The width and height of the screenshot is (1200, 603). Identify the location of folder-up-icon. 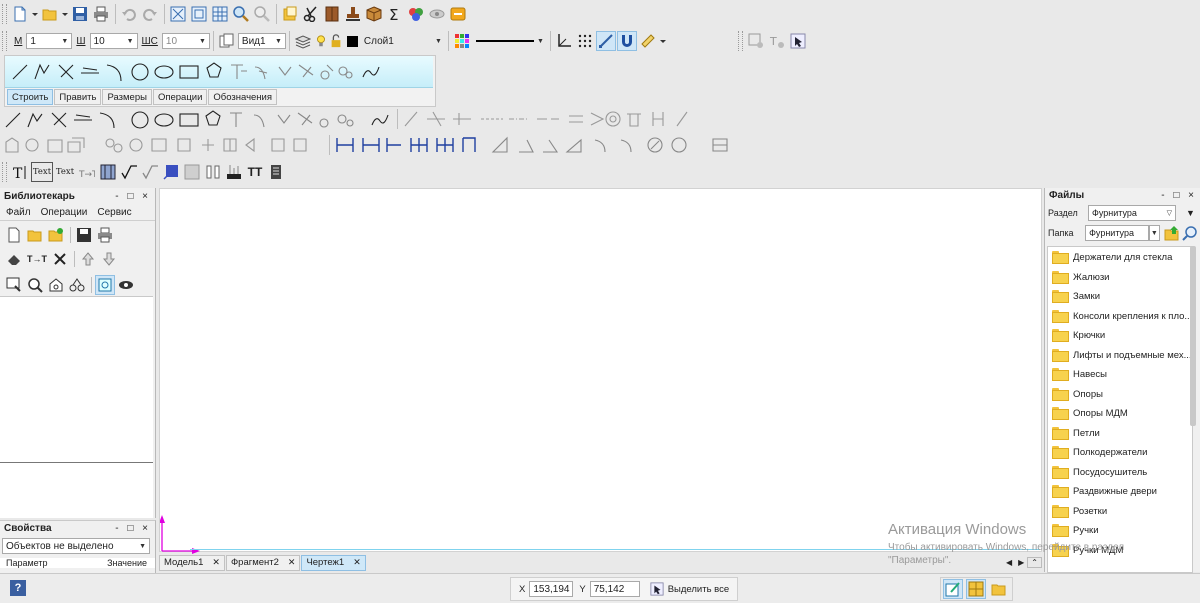
(1172, 233).